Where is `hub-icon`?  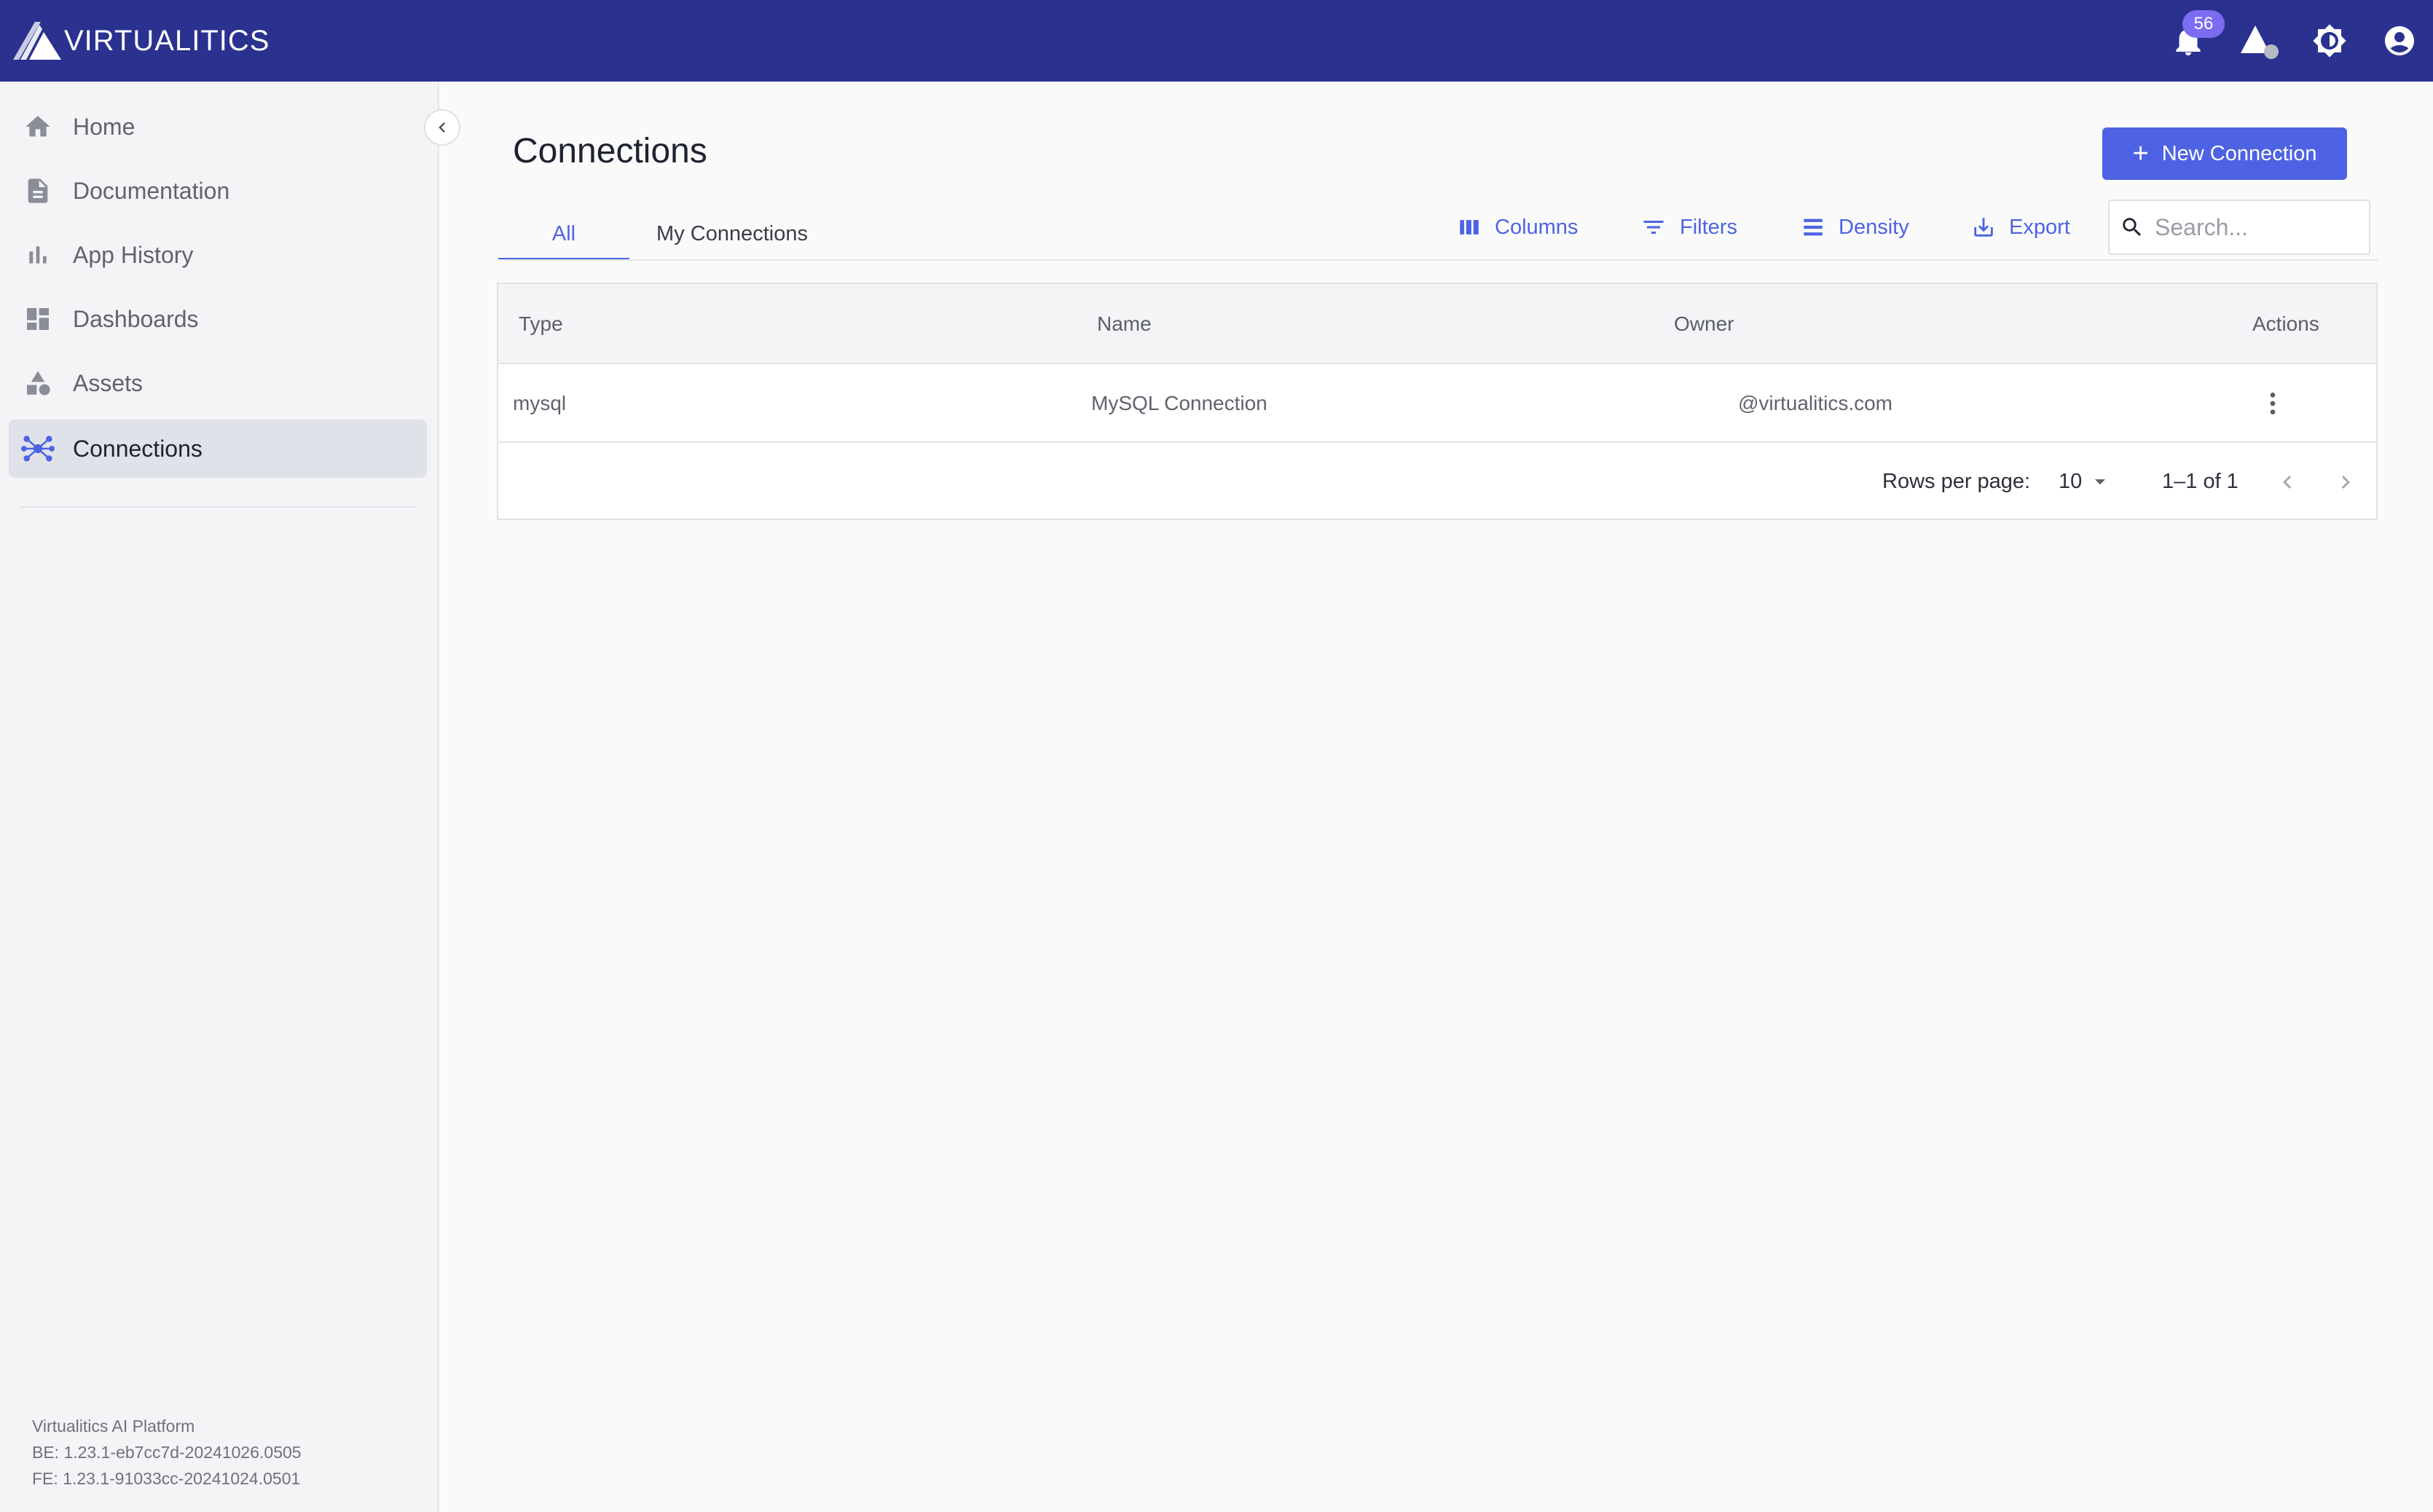
hub-icon is located at coordinates (38, 449).